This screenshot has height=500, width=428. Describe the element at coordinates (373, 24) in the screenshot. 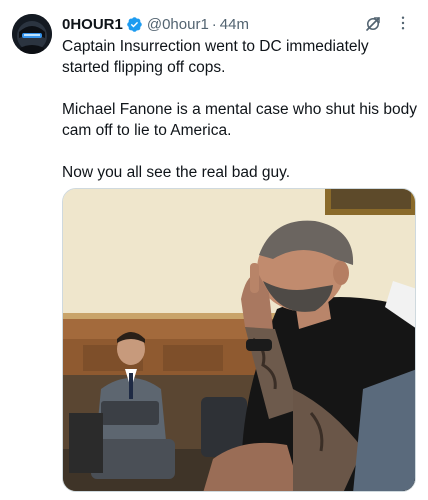

I see `grok-icon` at that location.